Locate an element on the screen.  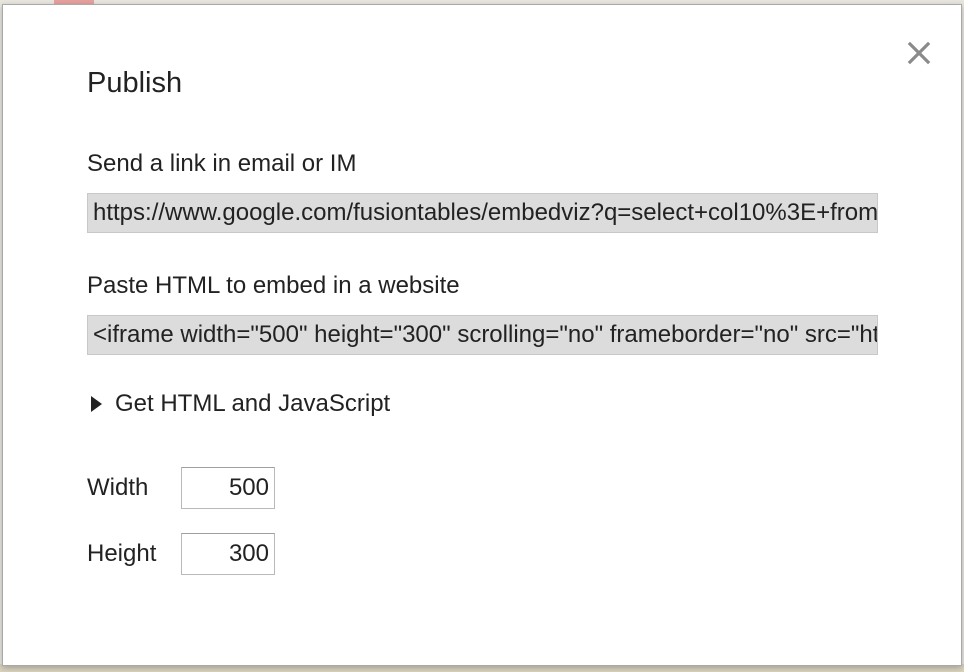
close-button is located at coordinates (919, 53).